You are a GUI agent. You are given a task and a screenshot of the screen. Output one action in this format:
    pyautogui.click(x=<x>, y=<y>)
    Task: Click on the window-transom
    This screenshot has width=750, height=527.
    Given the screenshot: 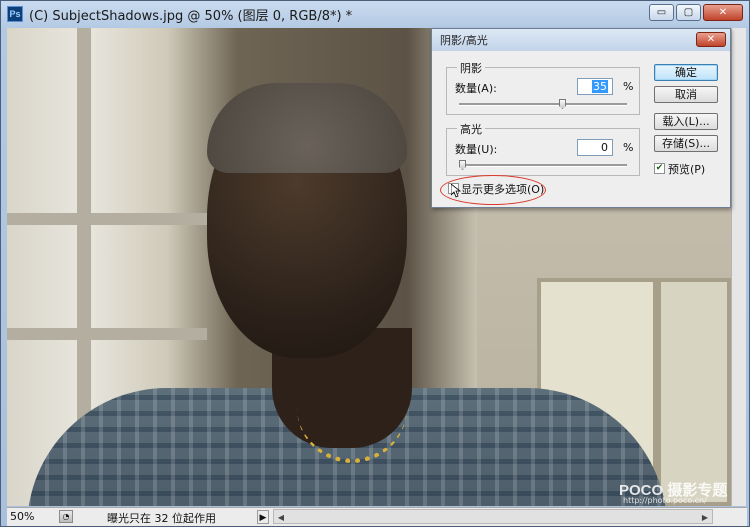 What is the action you would take?
    pyautogui.click(x=107, y=219)
    